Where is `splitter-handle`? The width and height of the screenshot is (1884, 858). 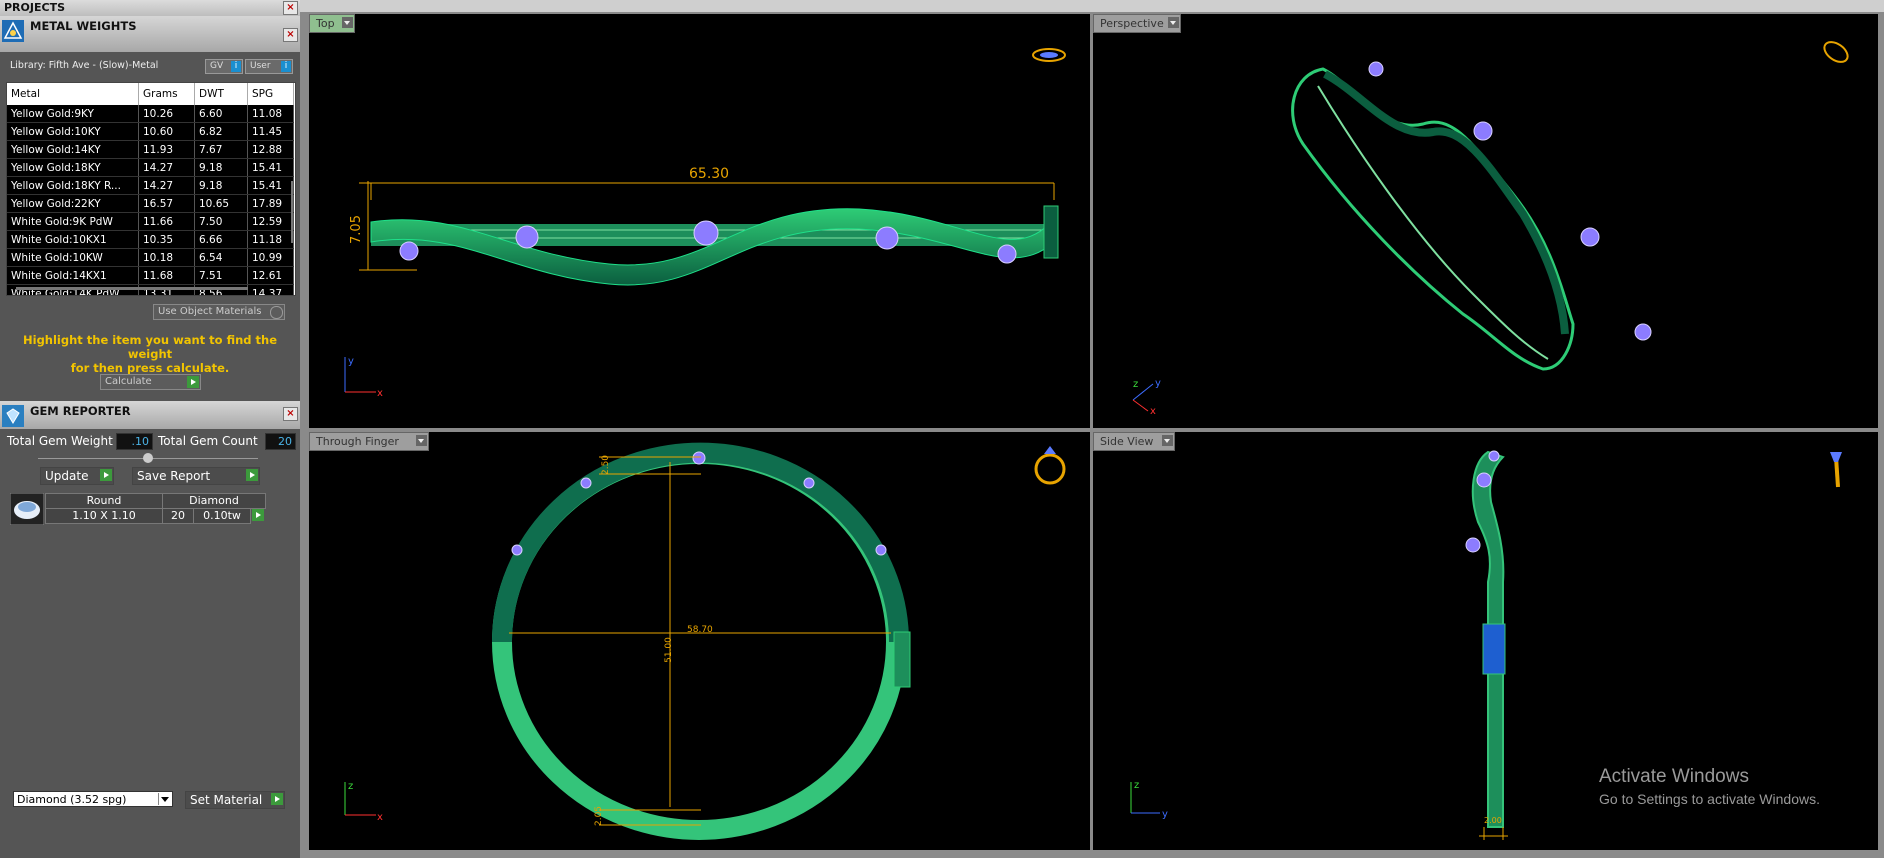 splitter-handle is located at coordinates (148, 458).